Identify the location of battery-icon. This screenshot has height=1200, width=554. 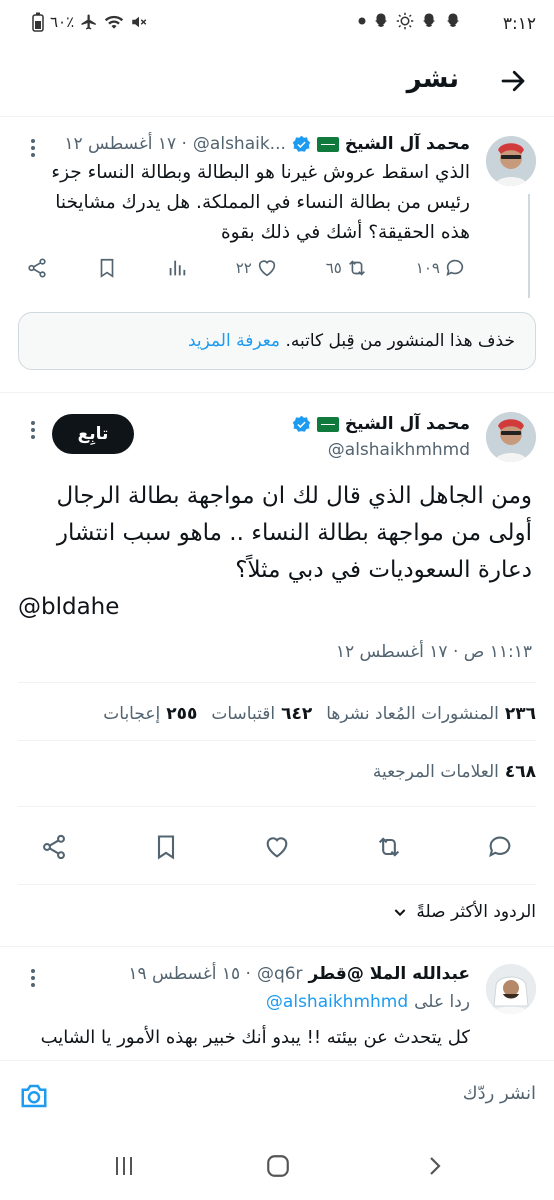
(38, 22).